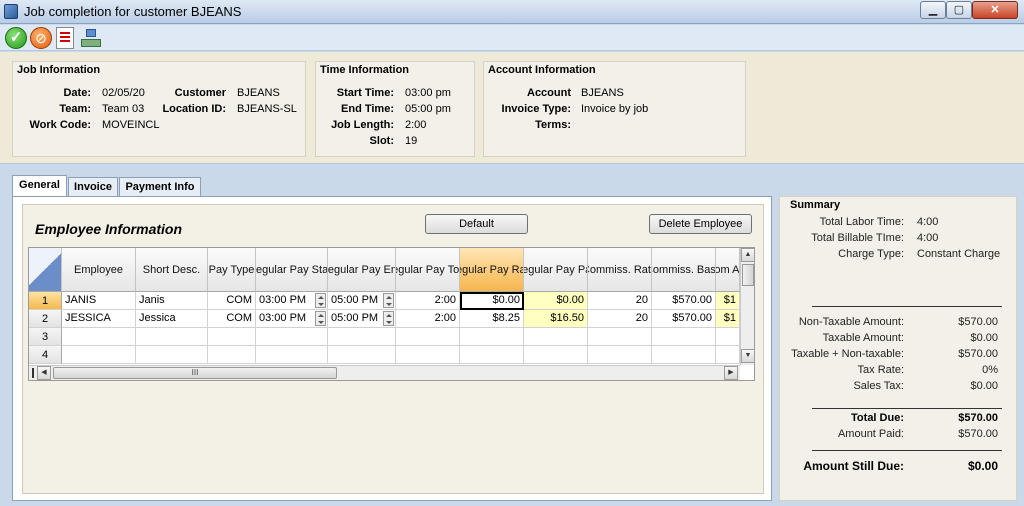  What do you see at coordinates (476, 224) in the screenshot?
I see `default-button: Default` at bounding box center [476, 224].